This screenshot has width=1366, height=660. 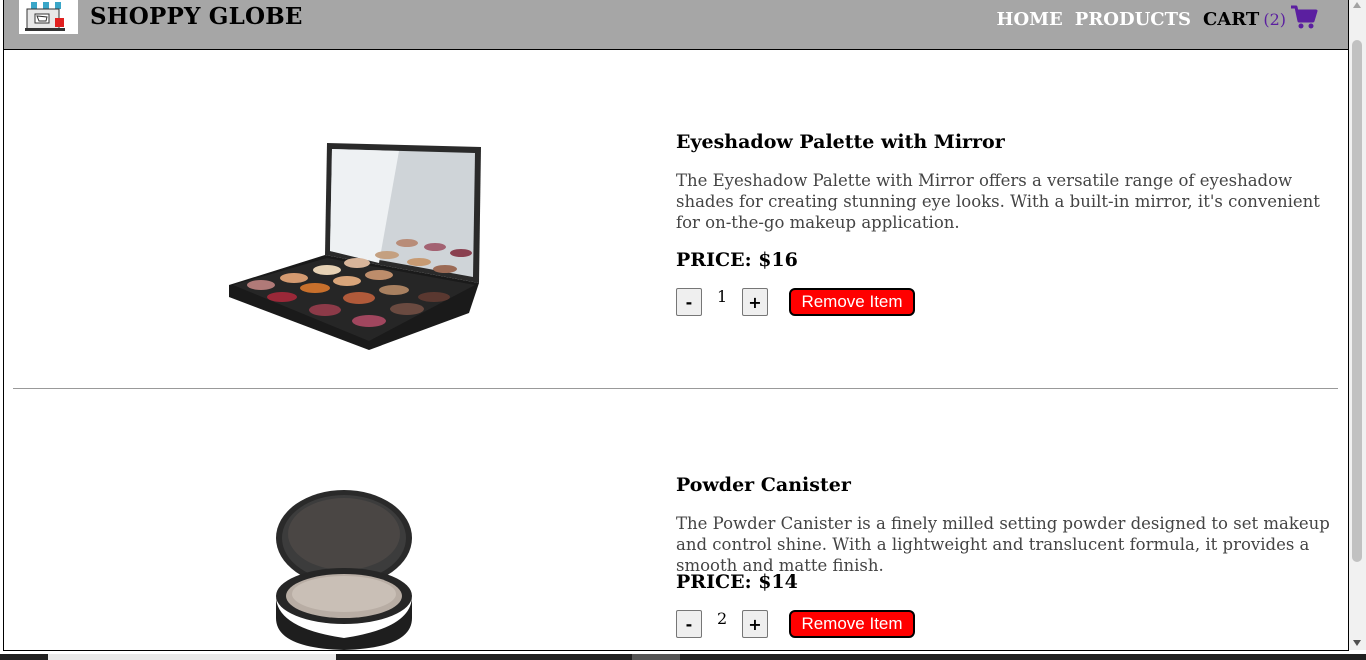 I want to click on os-taskbar, so click(x=683, y=657).